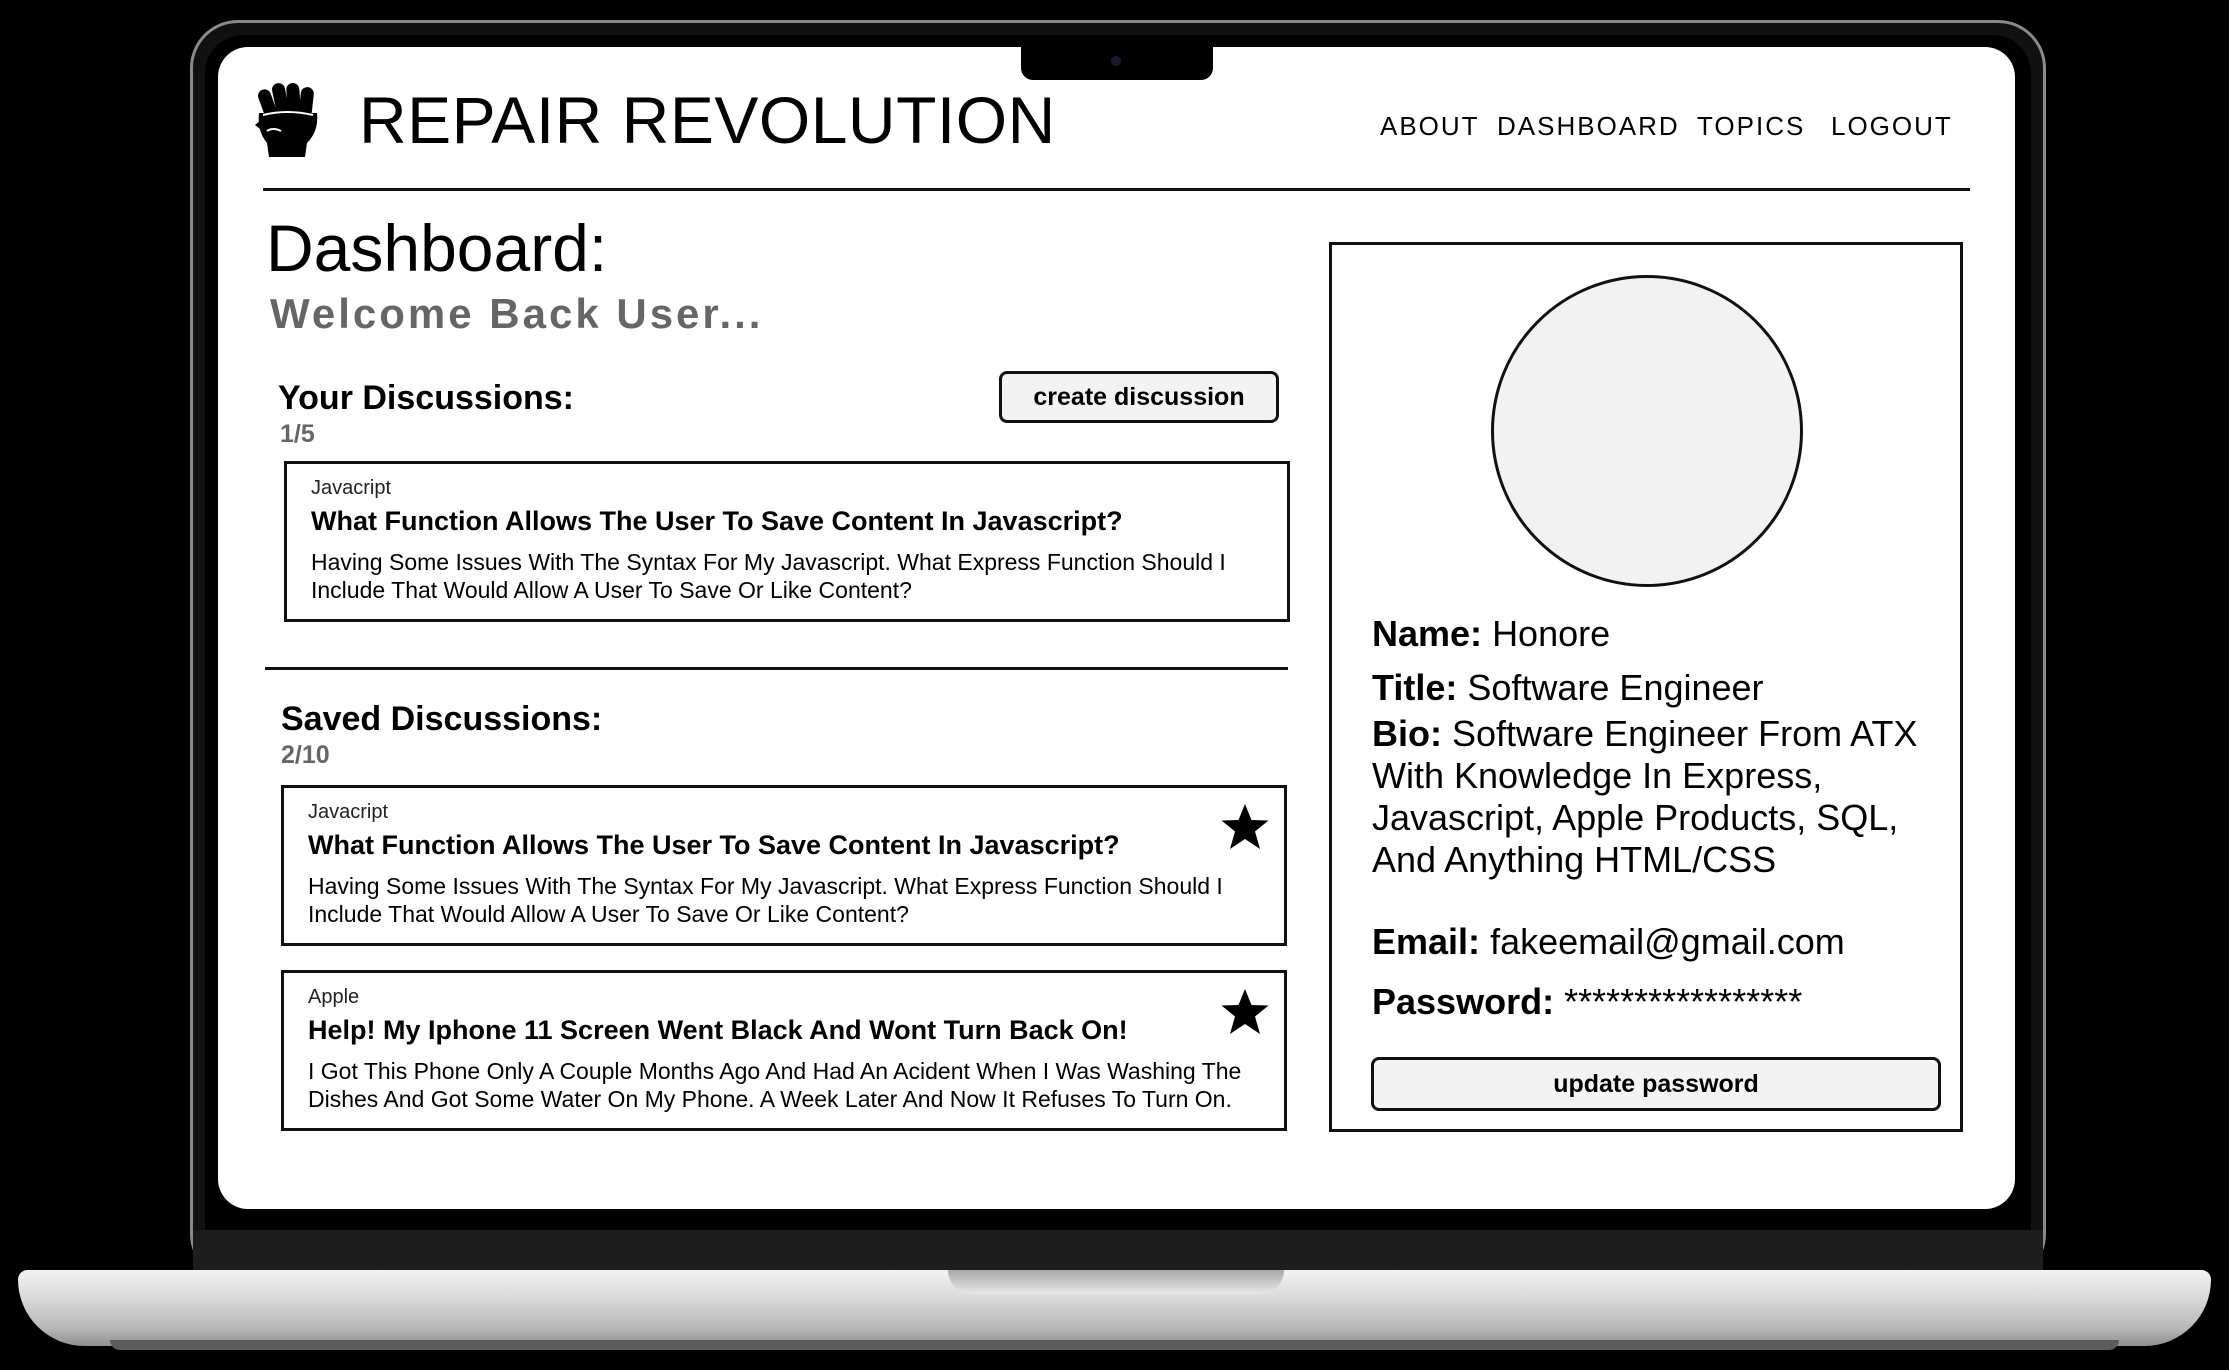 Image resolution: width=2229 pixels, height=1370 pixels. Describe the element at coordinates (1588, 126) in the screenshot. I see `nav-dashboard-link: DASHBOARD` at that location.